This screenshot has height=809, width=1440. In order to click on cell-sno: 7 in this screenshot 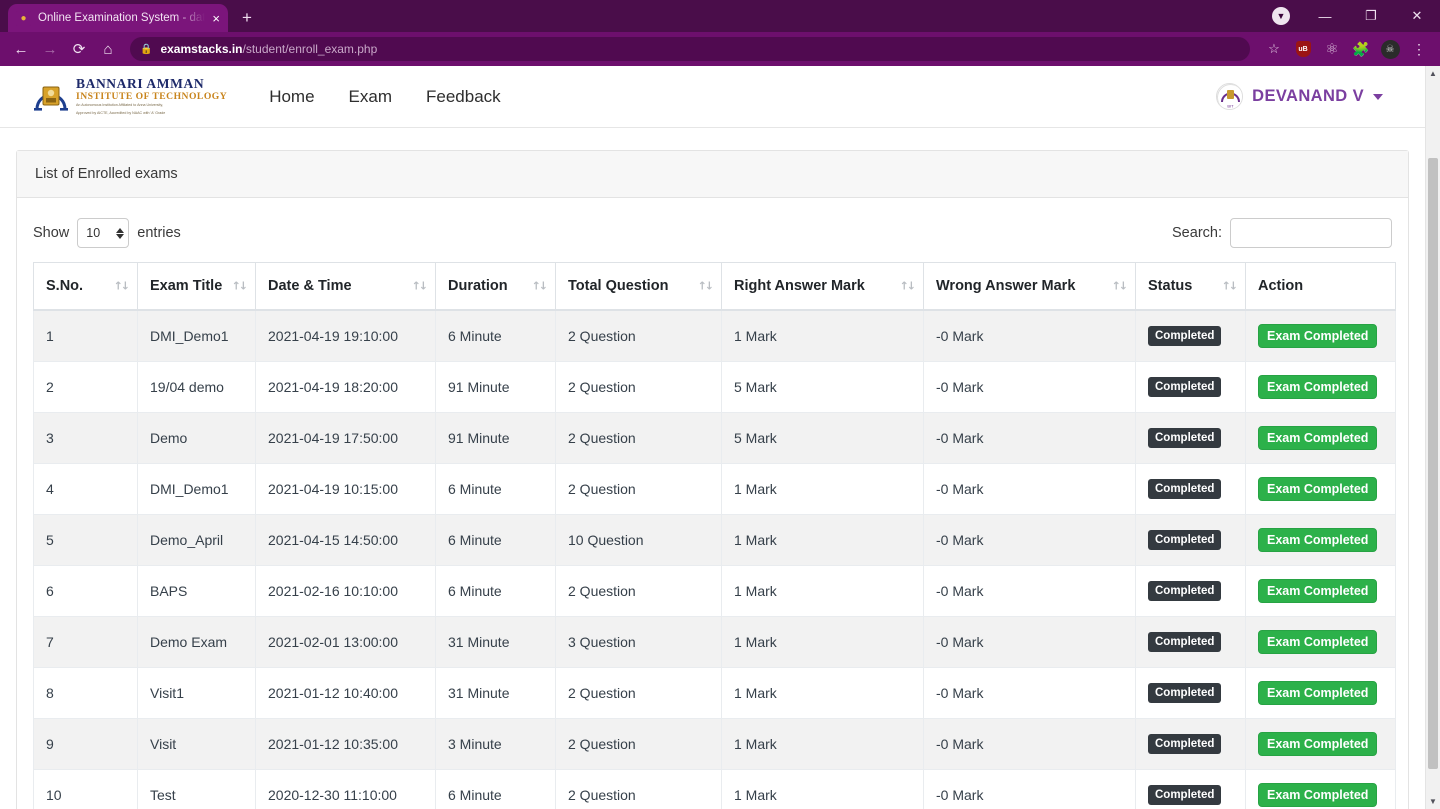, I will do `click(85, 642)`.